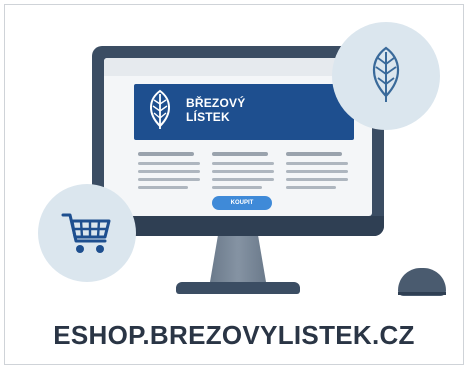  Describe the element at coordinates (216, 110) in the screenshot. I see `store-name: BŘEZOVÝ LÍSTEK` at that location.